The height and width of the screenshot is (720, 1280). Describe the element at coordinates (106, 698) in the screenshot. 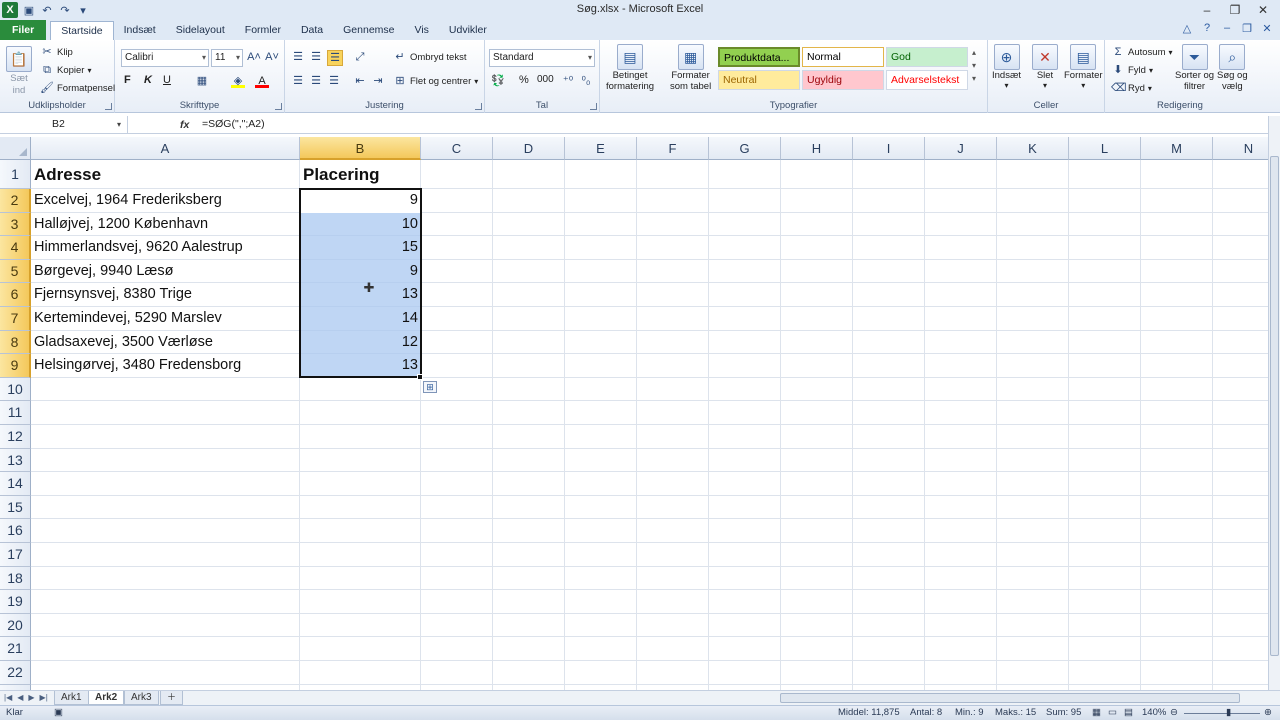

I see `sheet-tab-ark2: Ark2` at that location.